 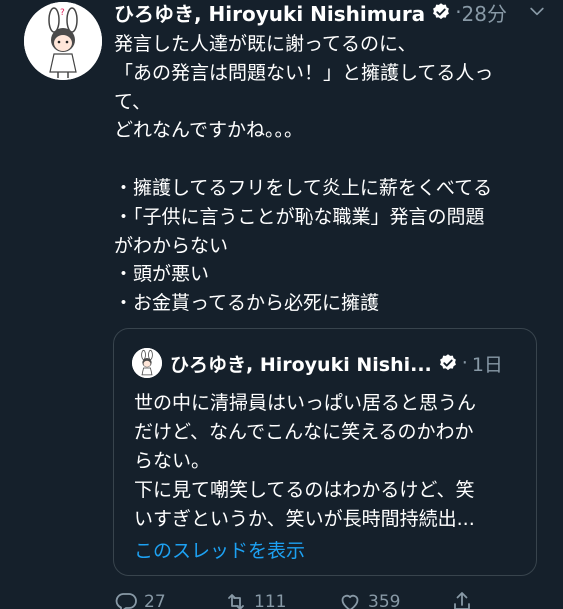 I want to click on reply-count: 27, so click(x=155, y=600).